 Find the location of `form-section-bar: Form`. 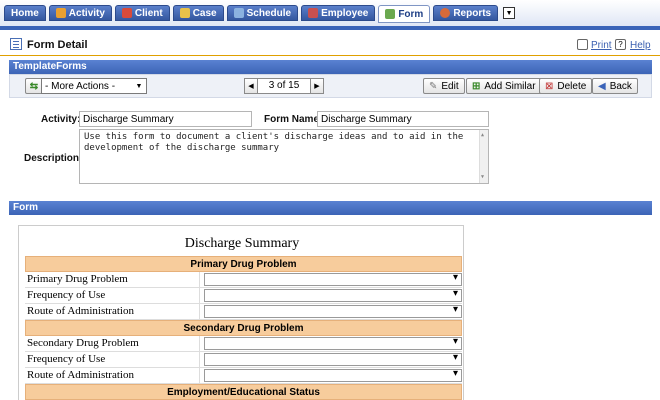

form-section-bar: Form is located at coordinates (330, 208).